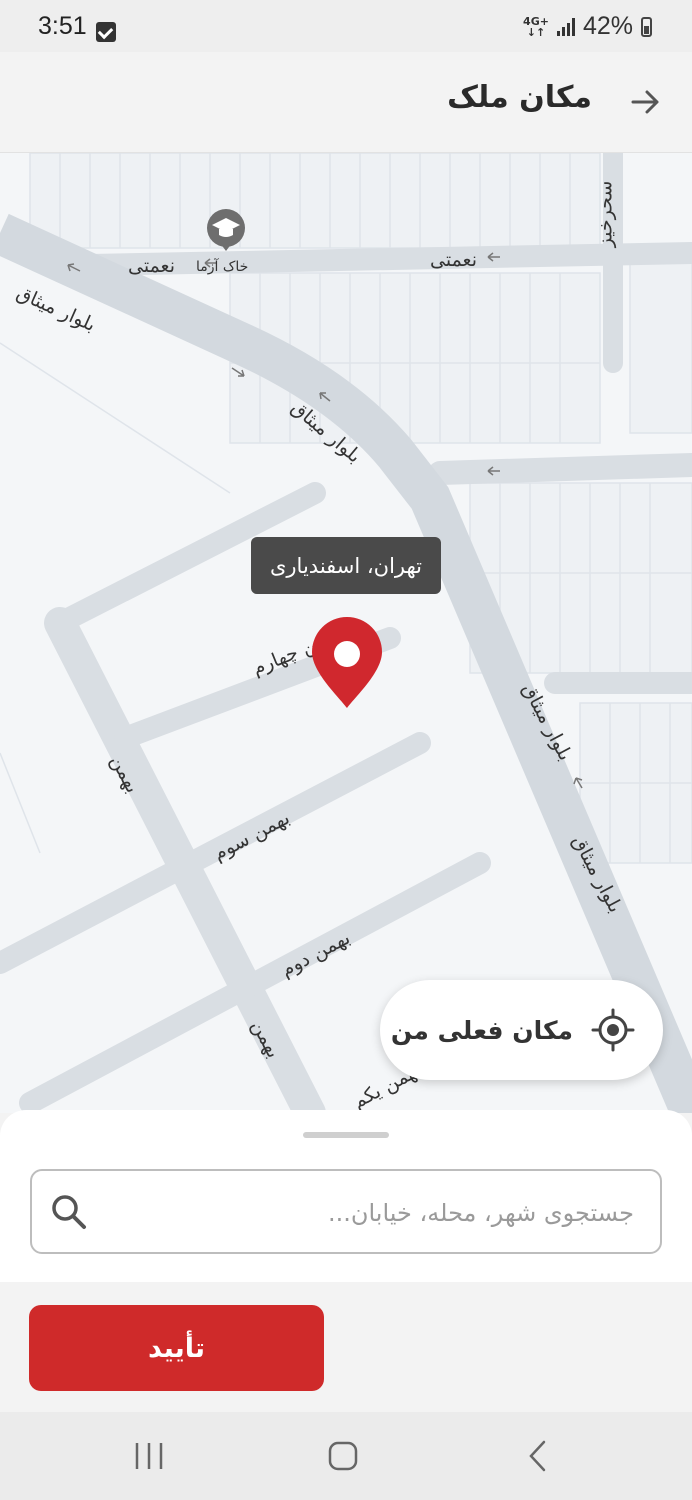 This screenshot has width=692, height=1500. I want to click on street-label-sahar-khiz: سحرخیز, so click(605, 214).